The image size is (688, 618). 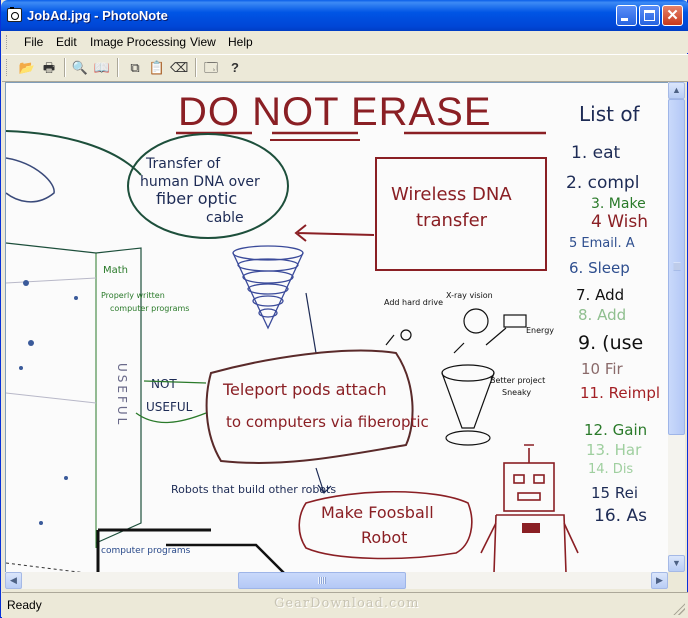 I want to click on properties-icon: 🗔, so click(x=211, y=67).